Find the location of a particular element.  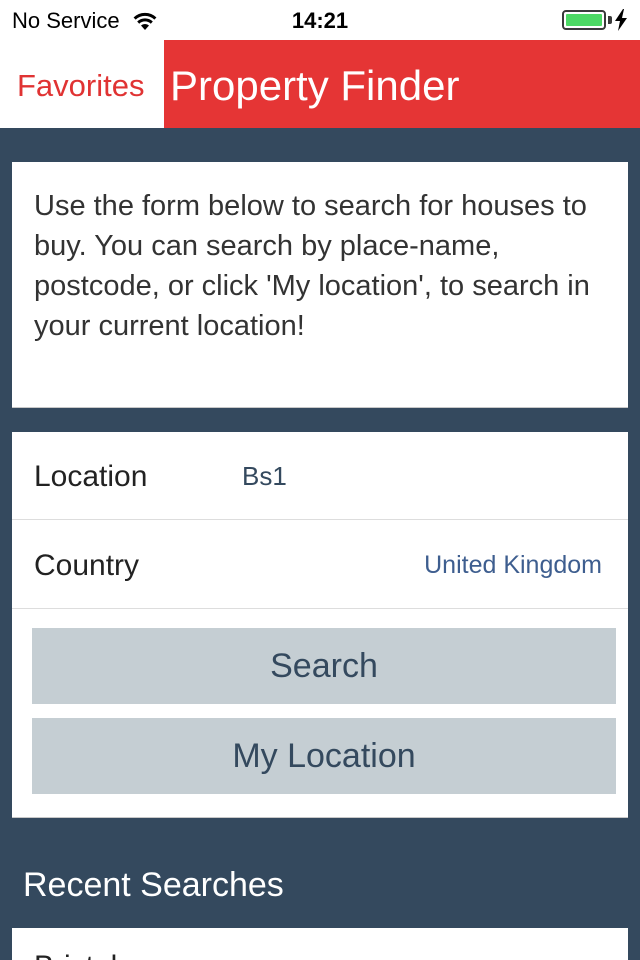

navigation-bar: Favorites Property Finder is located at coordinates (320, 84).